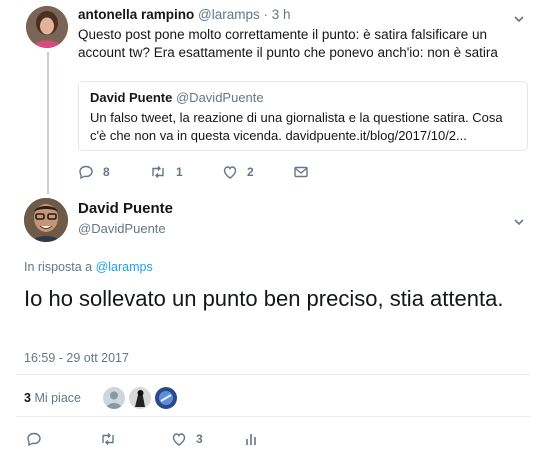  What do you see at coordinates (125, 208) in the screenshot?
I see `author-name: David Puente` at bounding box center [125, 208].